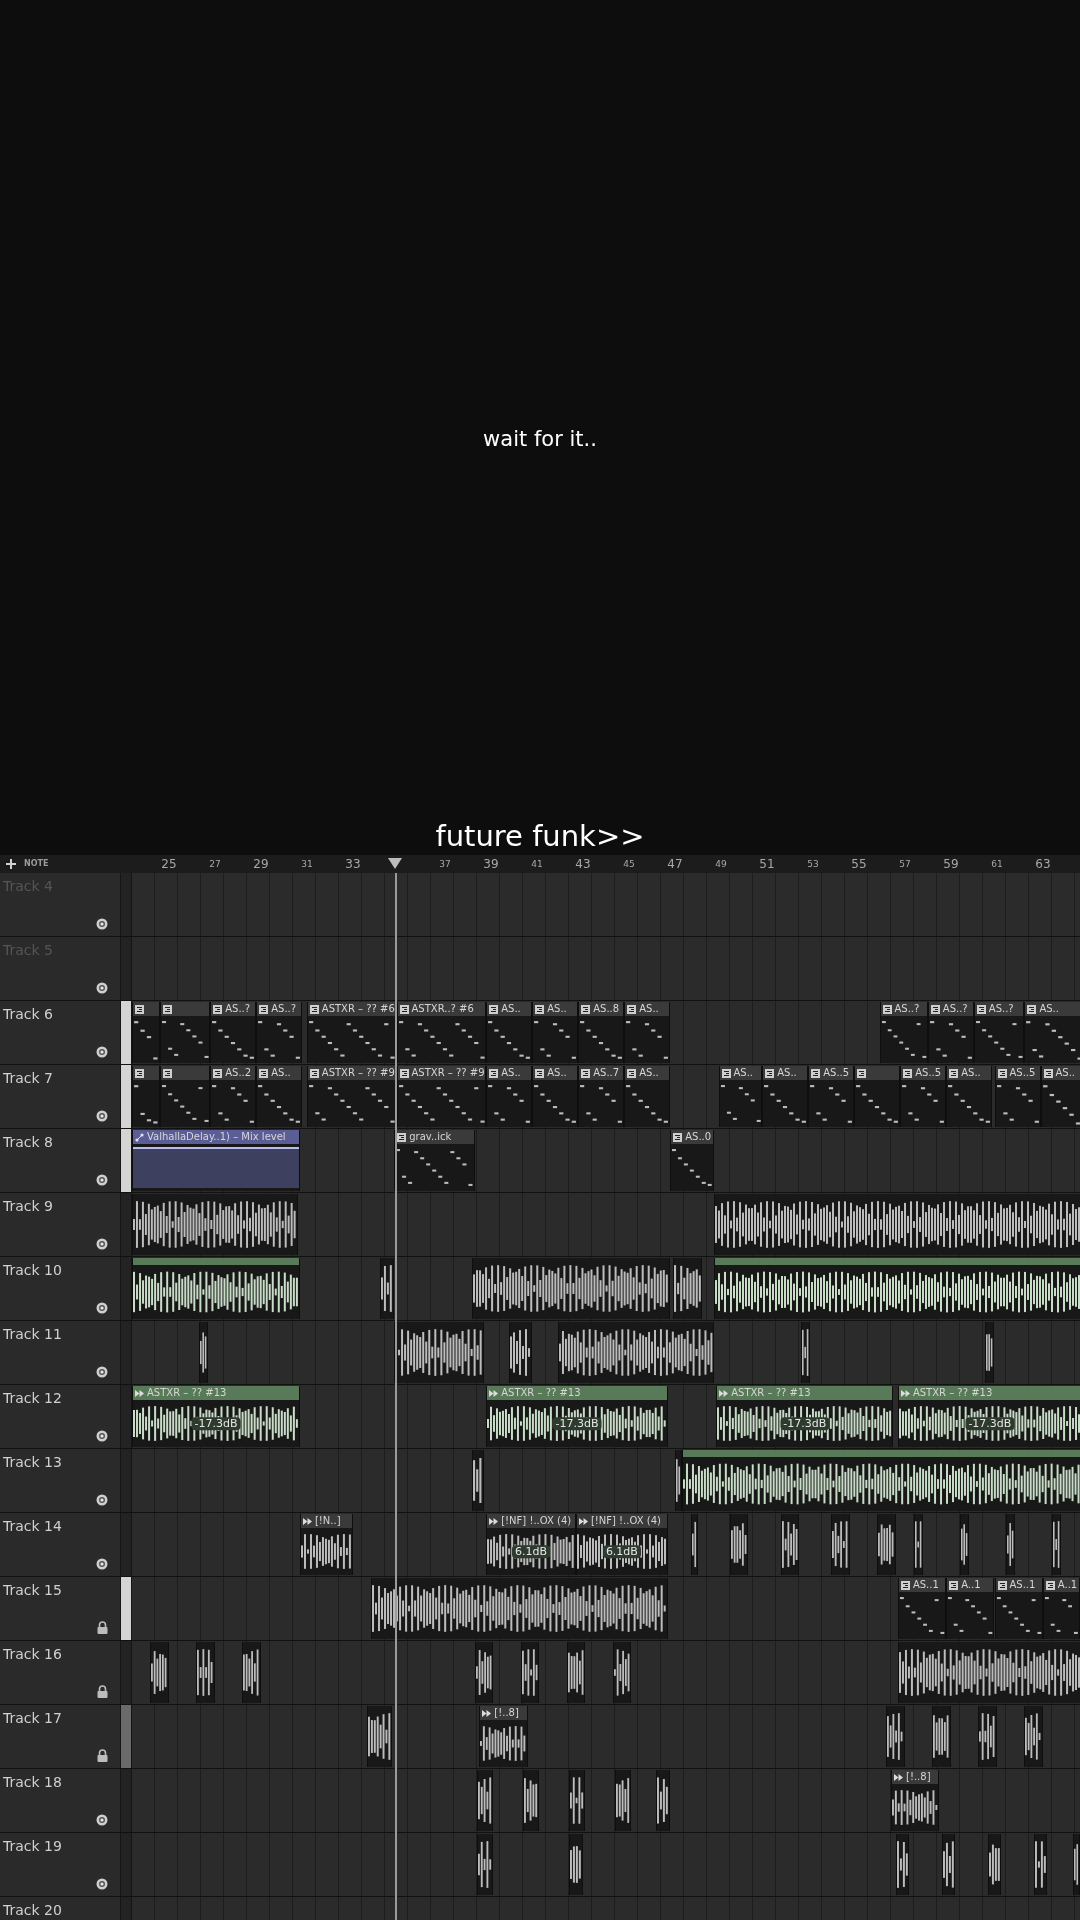 Image resolution: width=1080 pixels, height=1920 pixels. What do you see at coordinates (55, 1526) in the screenshot?
I see `track-name: Track 14` at bounding box center [55, 1526].